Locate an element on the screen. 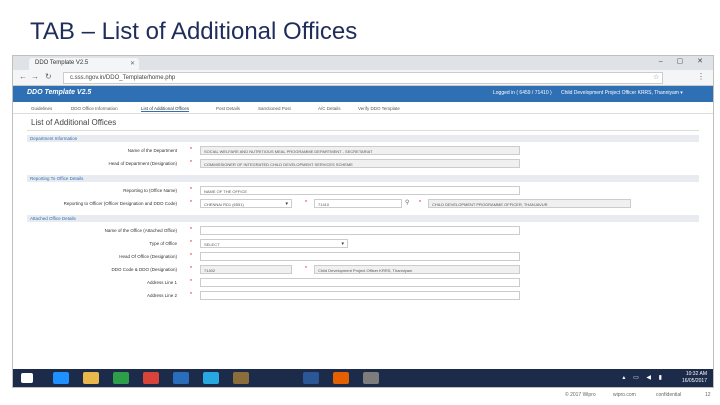 The height and width of the screenshot is (405, 720). url-input: c.sss.ngov.in/DDO_Template/home.php is located at coordinates (363, 78).